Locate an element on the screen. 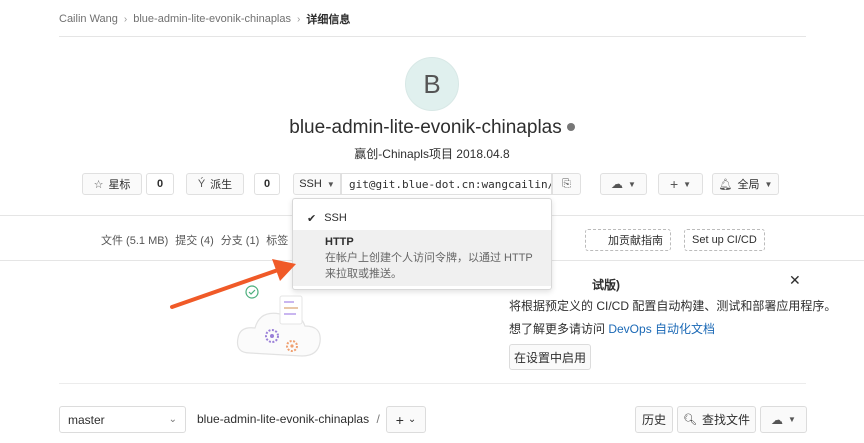 The width and height of the screenshot is (864, 443). project-name: blue-admin-lite-evonik-chinaplas is located at coordinates (425, 127).